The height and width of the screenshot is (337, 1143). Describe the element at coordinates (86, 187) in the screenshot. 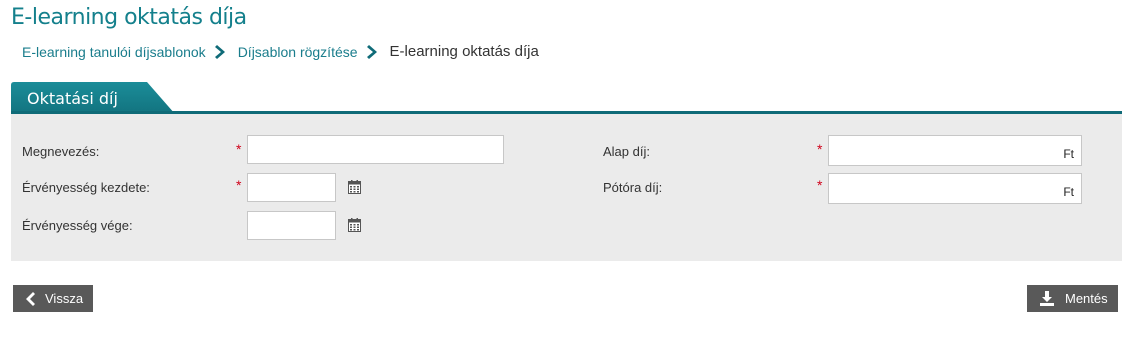

I see `valid-from-label: Érvényesség kezdete:` at that location.